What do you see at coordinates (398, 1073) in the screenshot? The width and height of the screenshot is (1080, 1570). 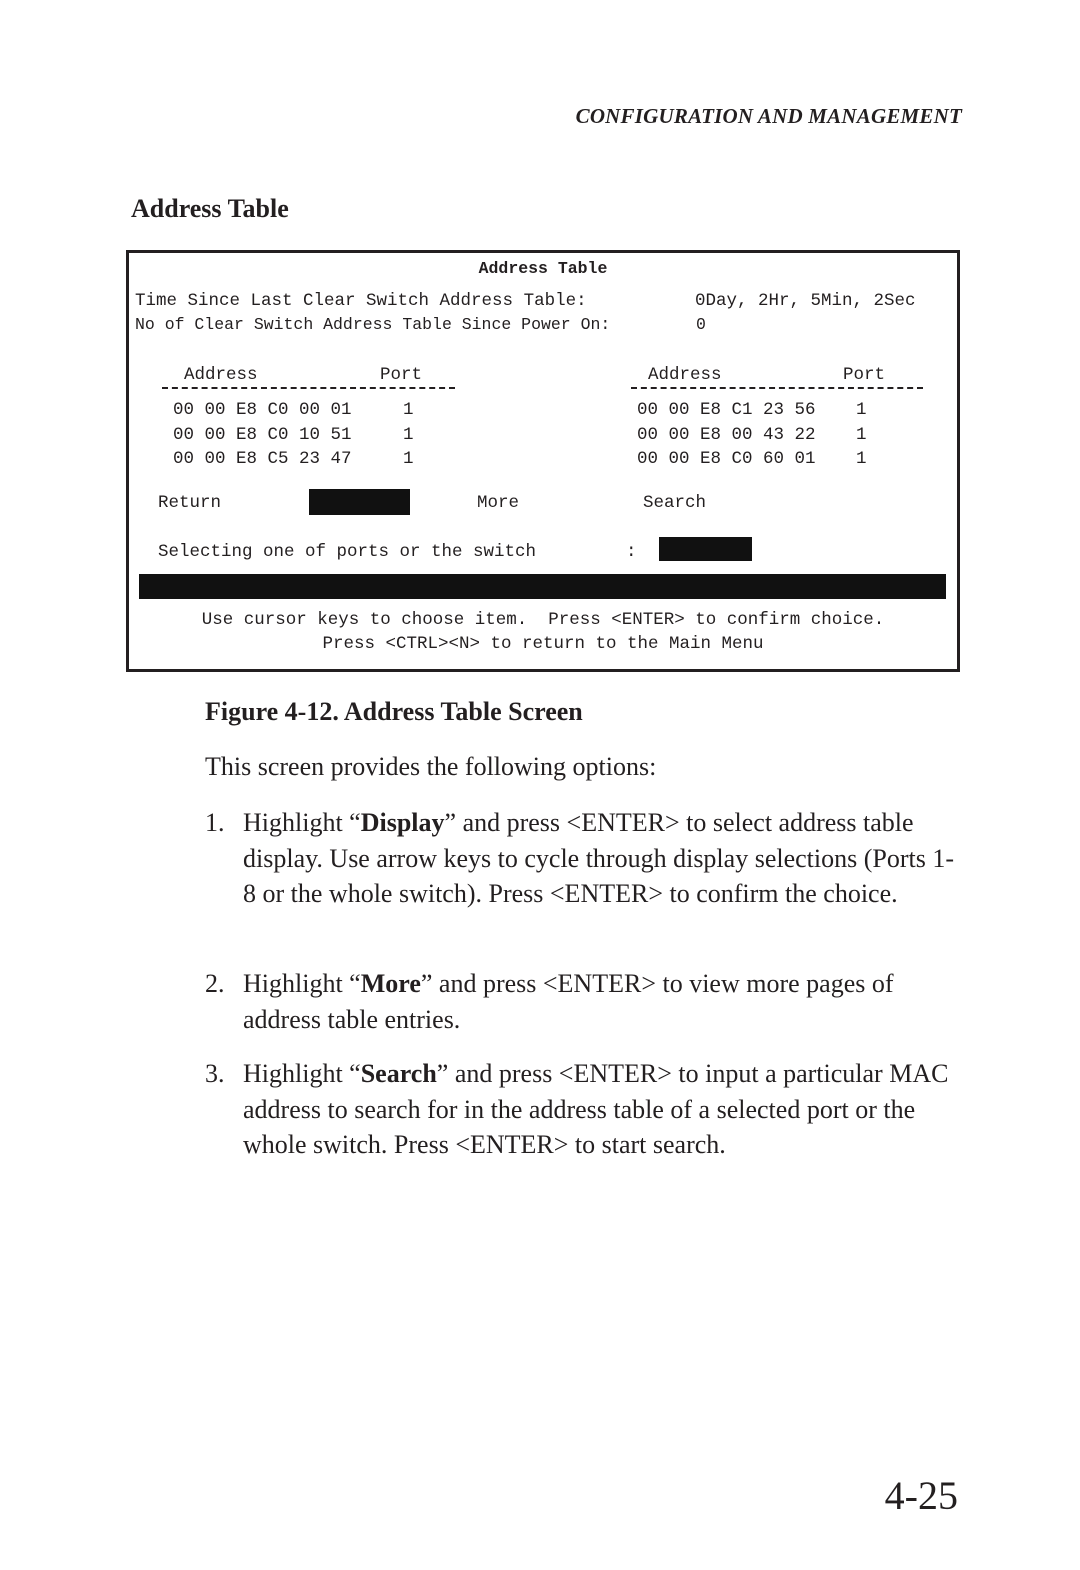 I see `list-item-keyword: Search` at bounding box center [398, 1073].